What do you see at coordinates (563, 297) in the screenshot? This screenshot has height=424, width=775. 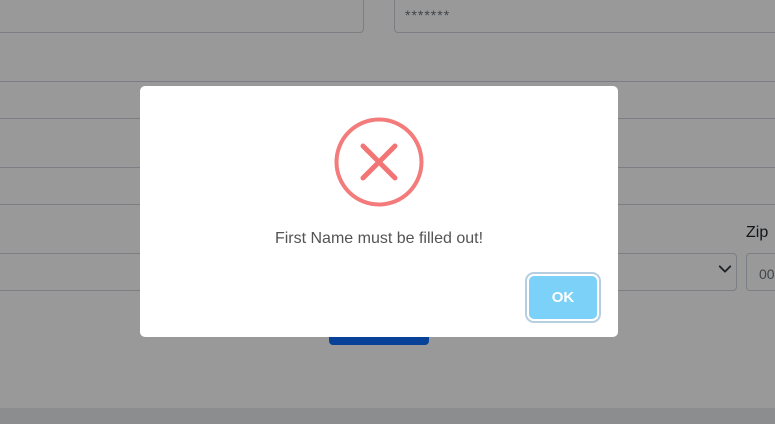 I see `ok-button: OK` at bounding box center [563, 297].